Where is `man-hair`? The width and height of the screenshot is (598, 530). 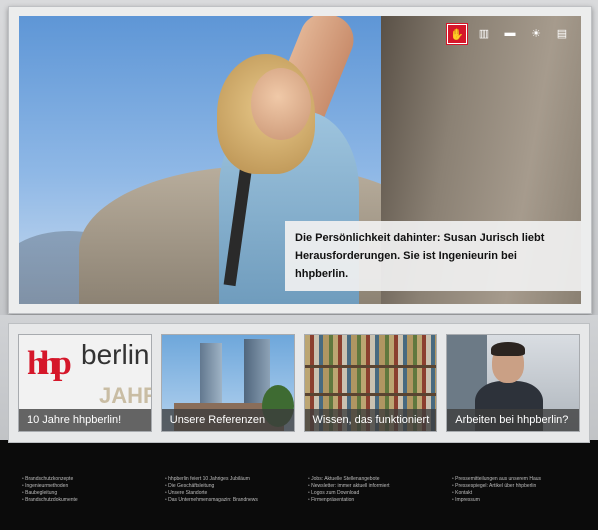 man-hair is located at coordinates (508, 349).